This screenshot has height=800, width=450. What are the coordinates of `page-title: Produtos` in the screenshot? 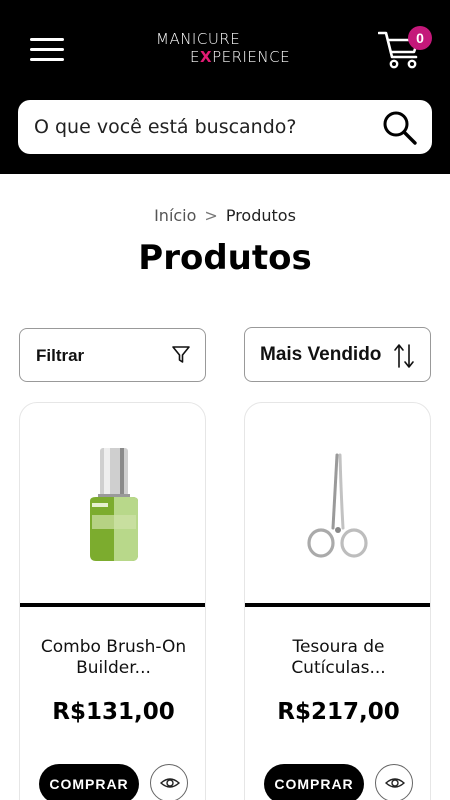 It's located at (225, 258).